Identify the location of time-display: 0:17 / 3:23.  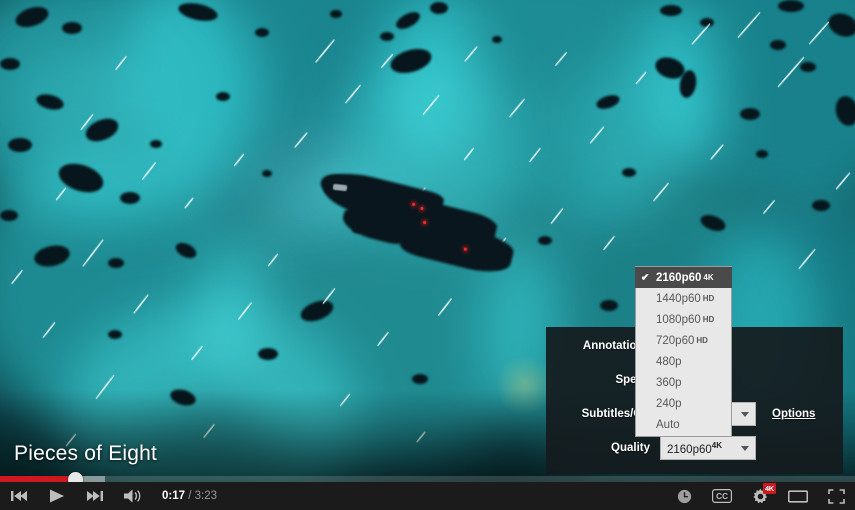
(189, 496).